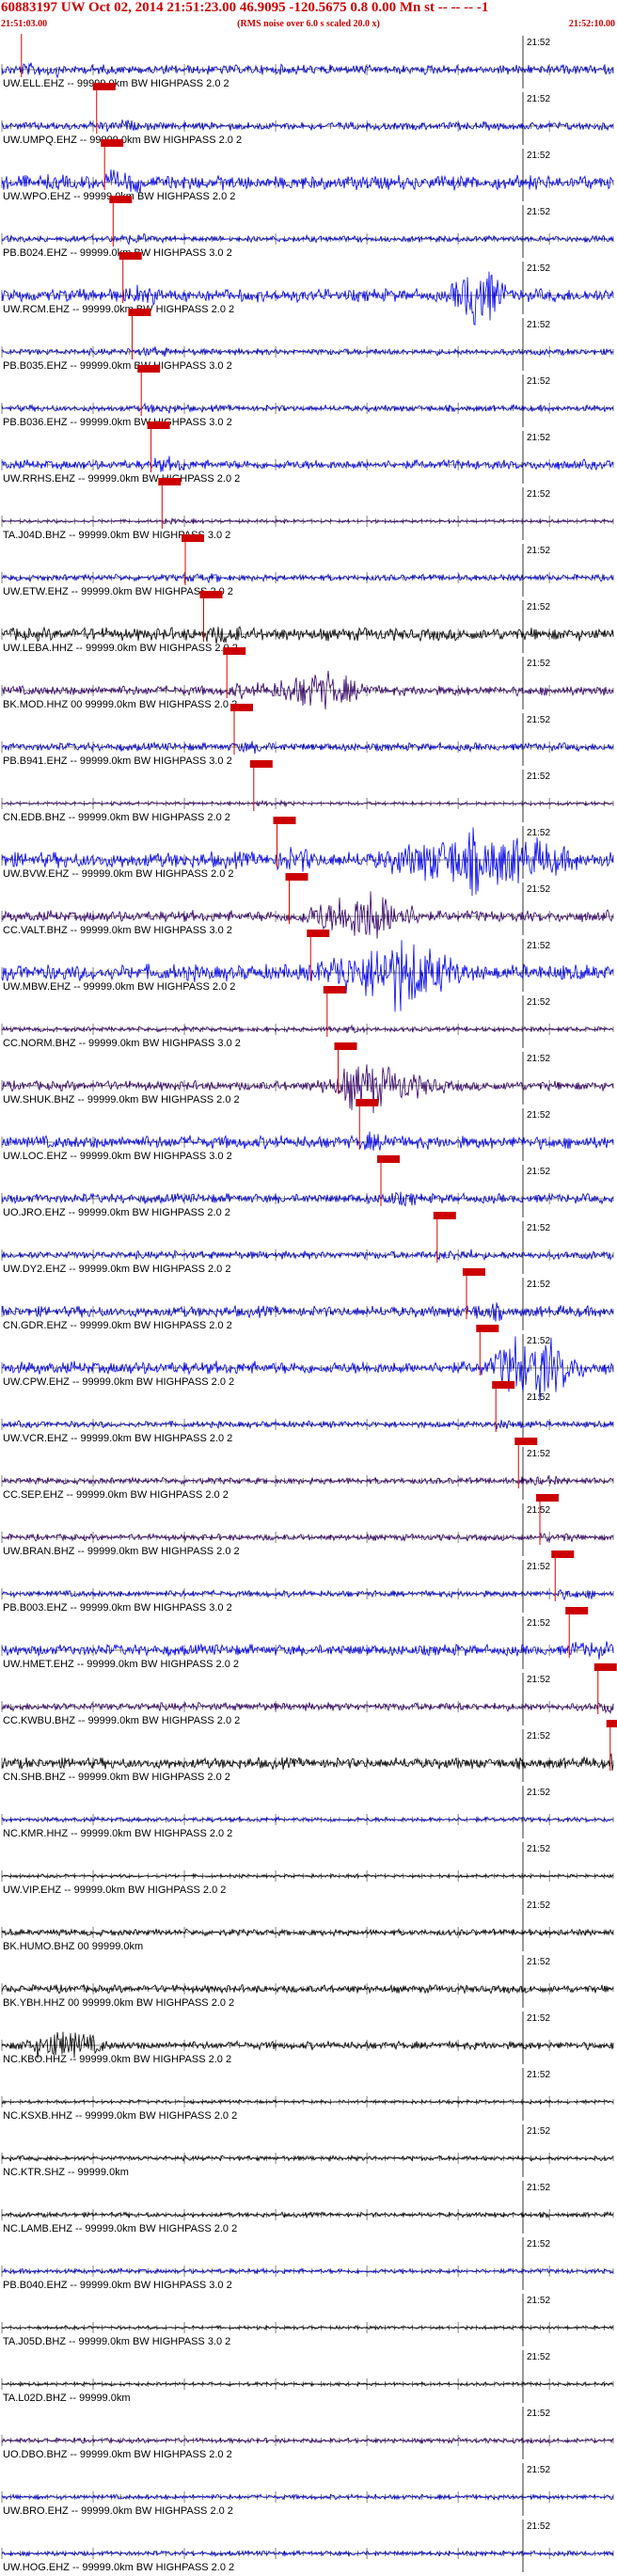  I want to click on station-trace: 21:52 TA.L02D.BHZ -- 99999.0km, so click(307, 2377).